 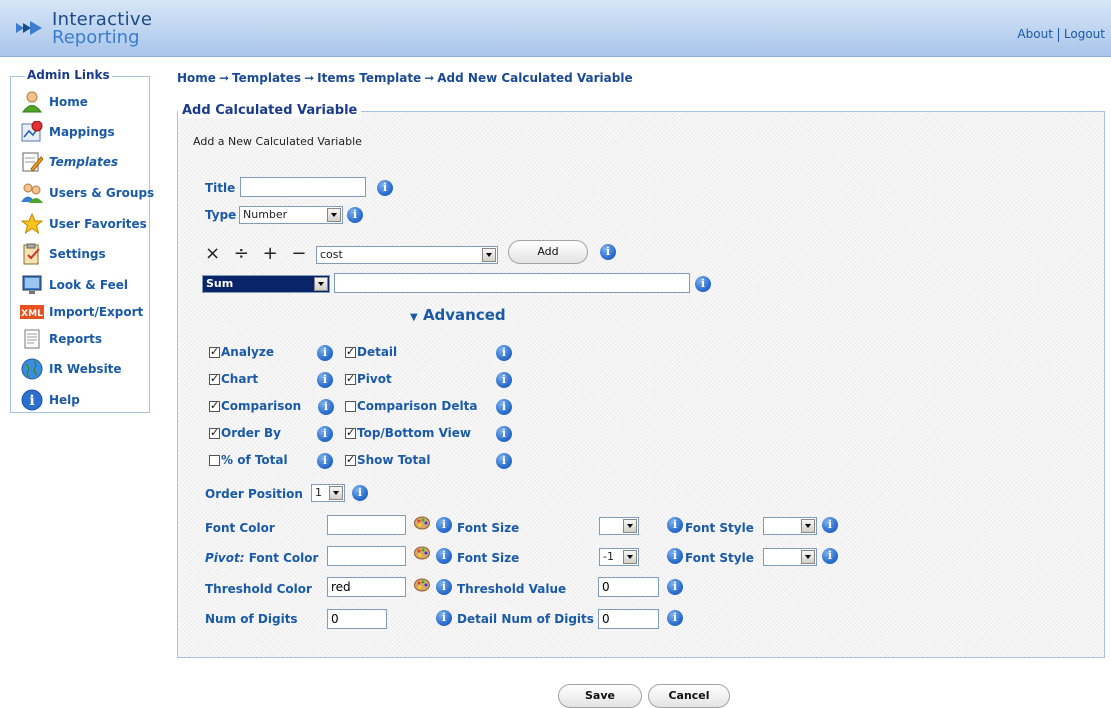 What do you see at coordinates (619, 526) in the screenshot?
I see `font-size-select` at bounding box center [619, 526].